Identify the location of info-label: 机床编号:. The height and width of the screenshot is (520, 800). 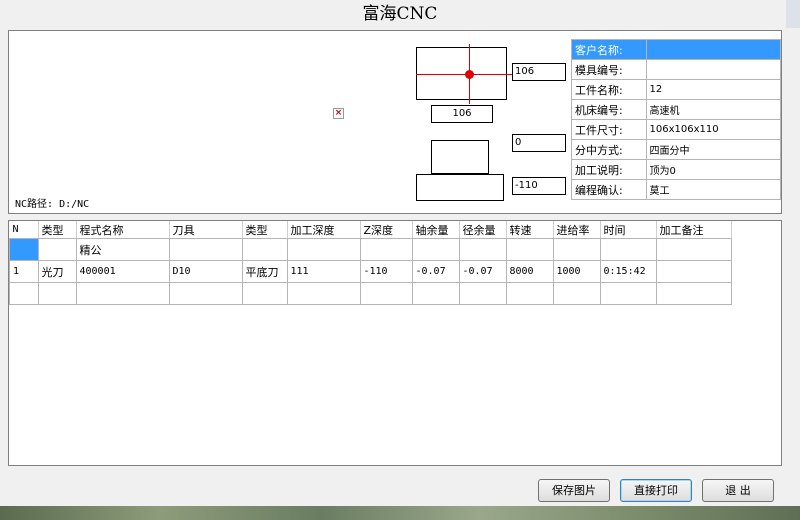
(609, 109).